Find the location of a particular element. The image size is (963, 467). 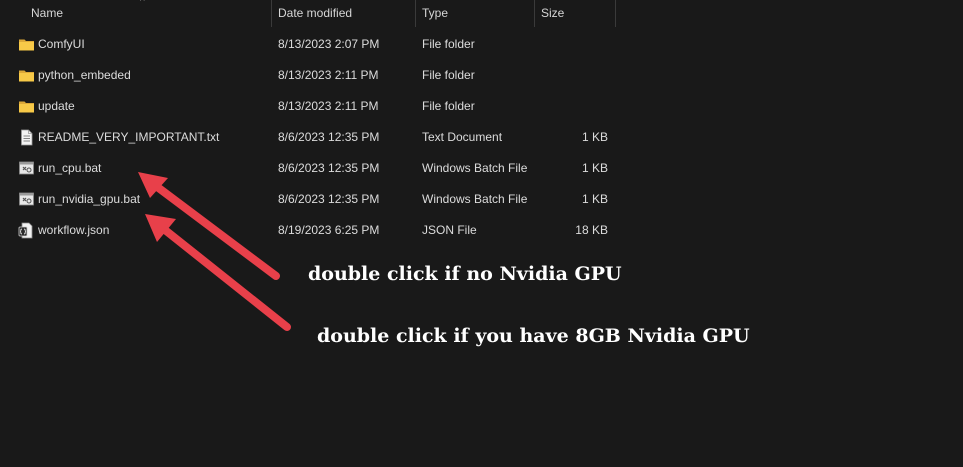

annotation-nvidia-gpu: double click if you have 8GB Nvidia GPU is located at coordinates (533, 336).